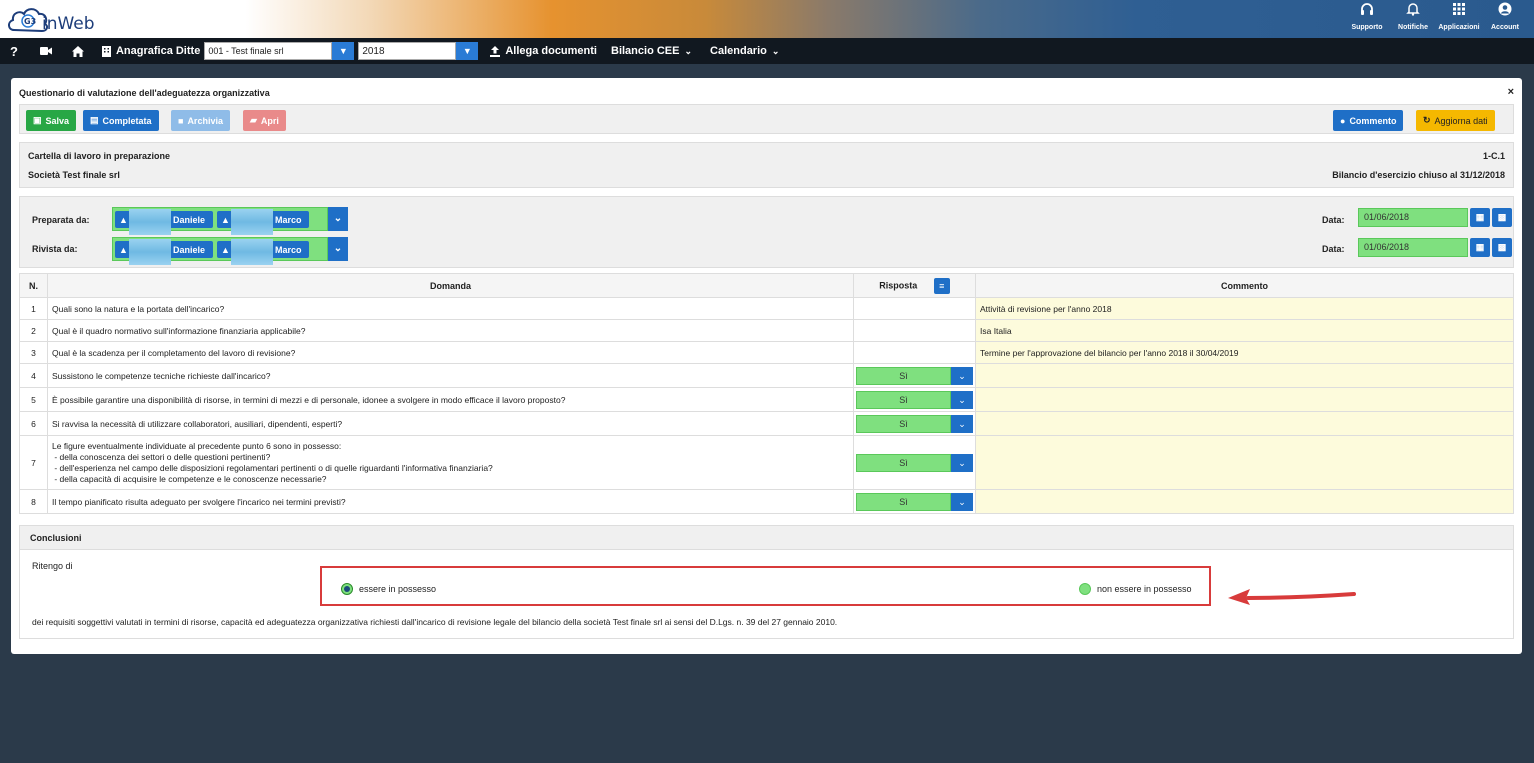  Describe the element at coordinates (33, 330) in the screenshot. I see `row-number: 2` at that location.